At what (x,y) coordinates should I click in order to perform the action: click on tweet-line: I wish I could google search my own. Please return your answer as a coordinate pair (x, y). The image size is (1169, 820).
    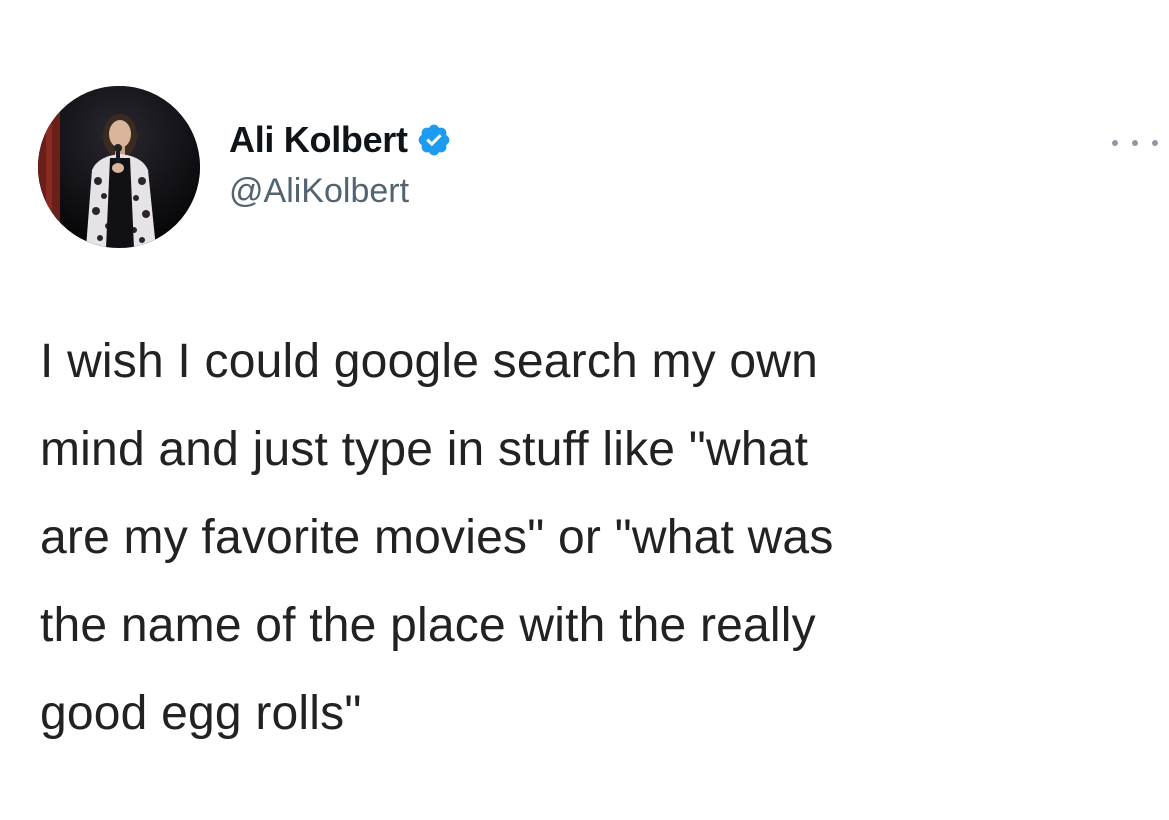
    Looking at the image, I should click on (429, 361).